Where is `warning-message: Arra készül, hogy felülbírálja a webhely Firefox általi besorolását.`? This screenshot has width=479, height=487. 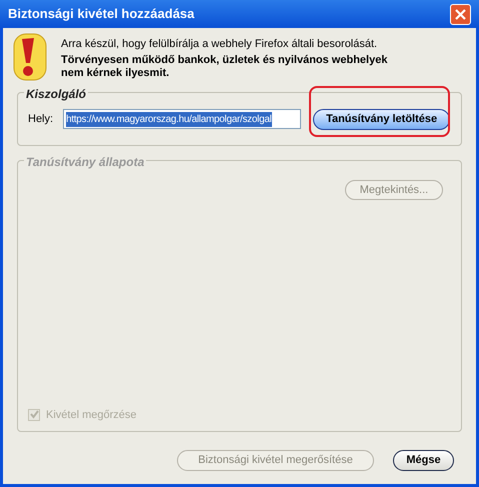 warning-message: Arra készül, hogy felülbírálja a webhely Firefox általi besorolását. is located at coordinates (219, 44).